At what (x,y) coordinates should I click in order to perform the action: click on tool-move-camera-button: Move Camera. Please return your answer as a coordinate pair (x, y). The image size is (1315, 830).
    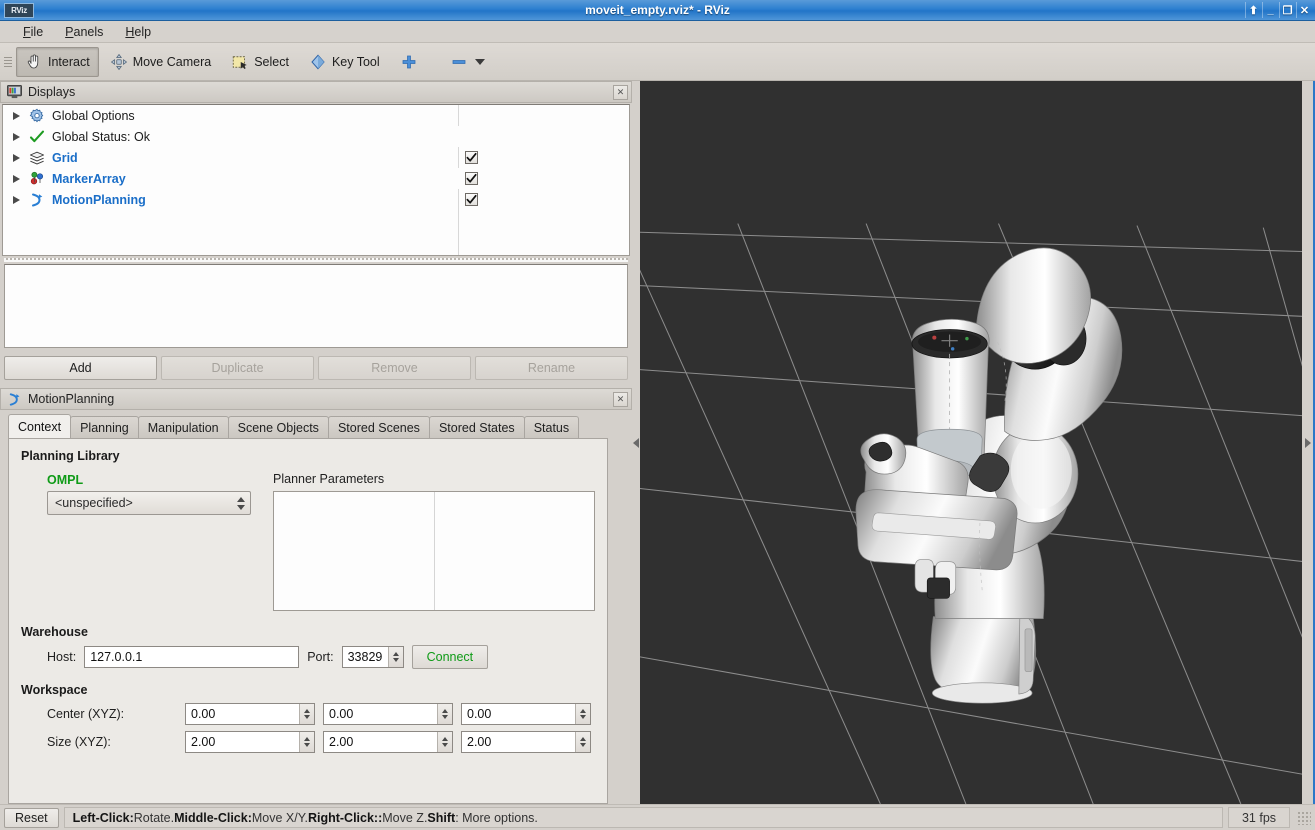
    Looking at the image, I should click on (161, 62).